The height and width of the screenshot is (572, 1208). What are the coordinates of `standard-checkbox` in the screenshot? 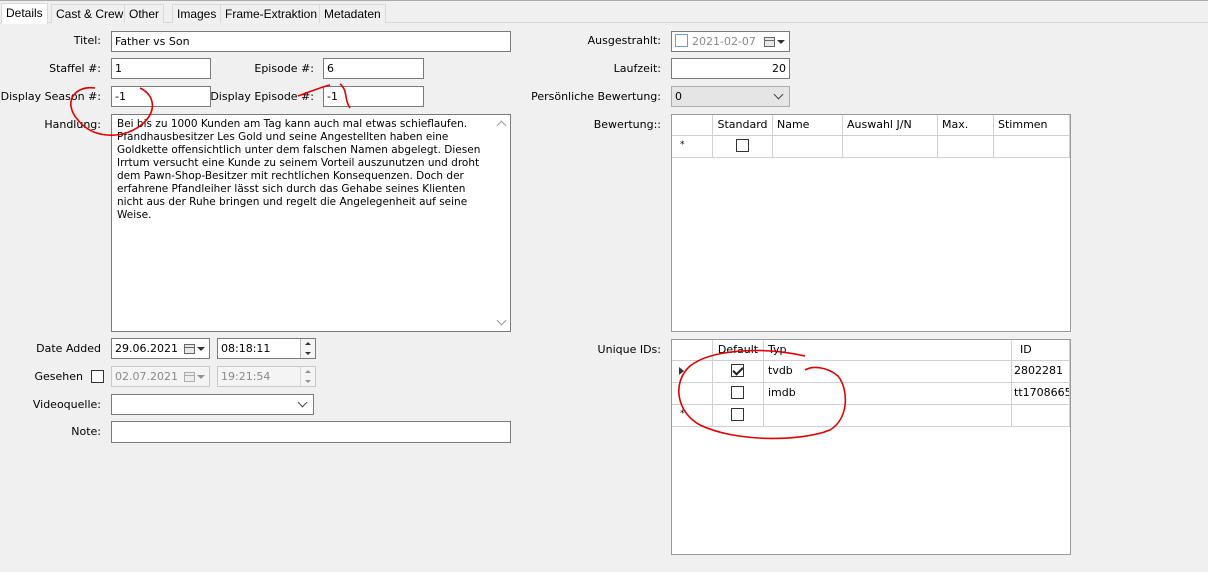 It's located at (742, 145).